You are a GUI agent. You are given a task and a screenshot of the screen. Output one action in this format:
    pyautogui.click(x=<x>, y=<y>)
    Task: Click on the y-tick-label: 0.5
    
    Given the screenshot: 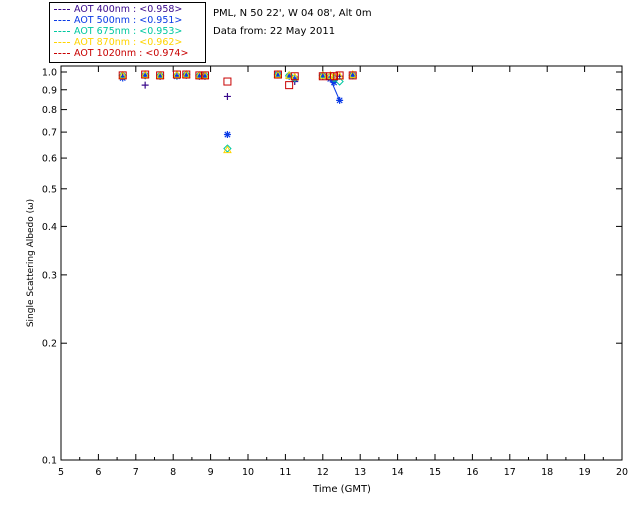 What is the action you would take?
    pyautogui.click(x=49, y=189)
    